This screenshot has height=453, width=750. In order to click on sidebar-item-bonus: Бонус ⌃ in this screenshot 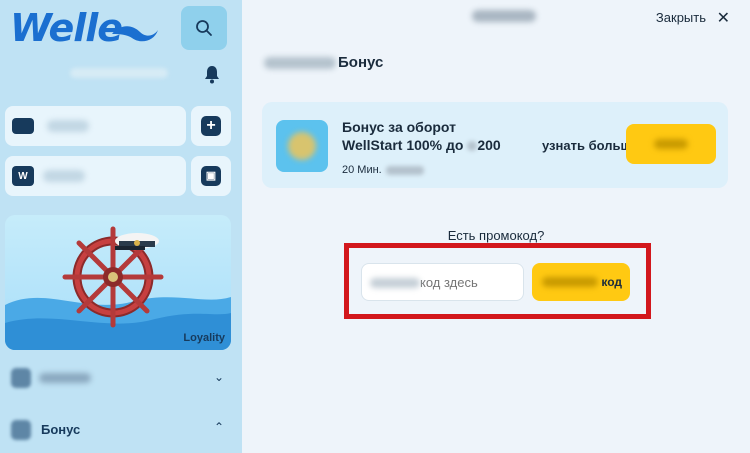, I will do `click(120, 430)`.